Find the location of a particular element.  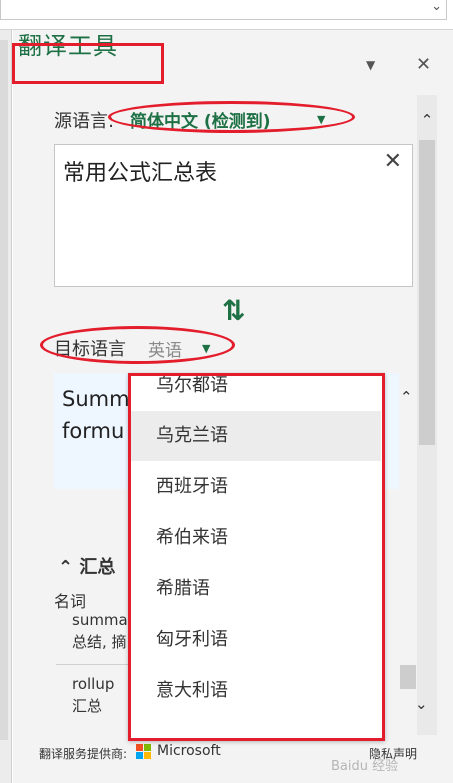

source-text-area: 常用公式汇总表 ✕ is located at coordinates (233, 215).